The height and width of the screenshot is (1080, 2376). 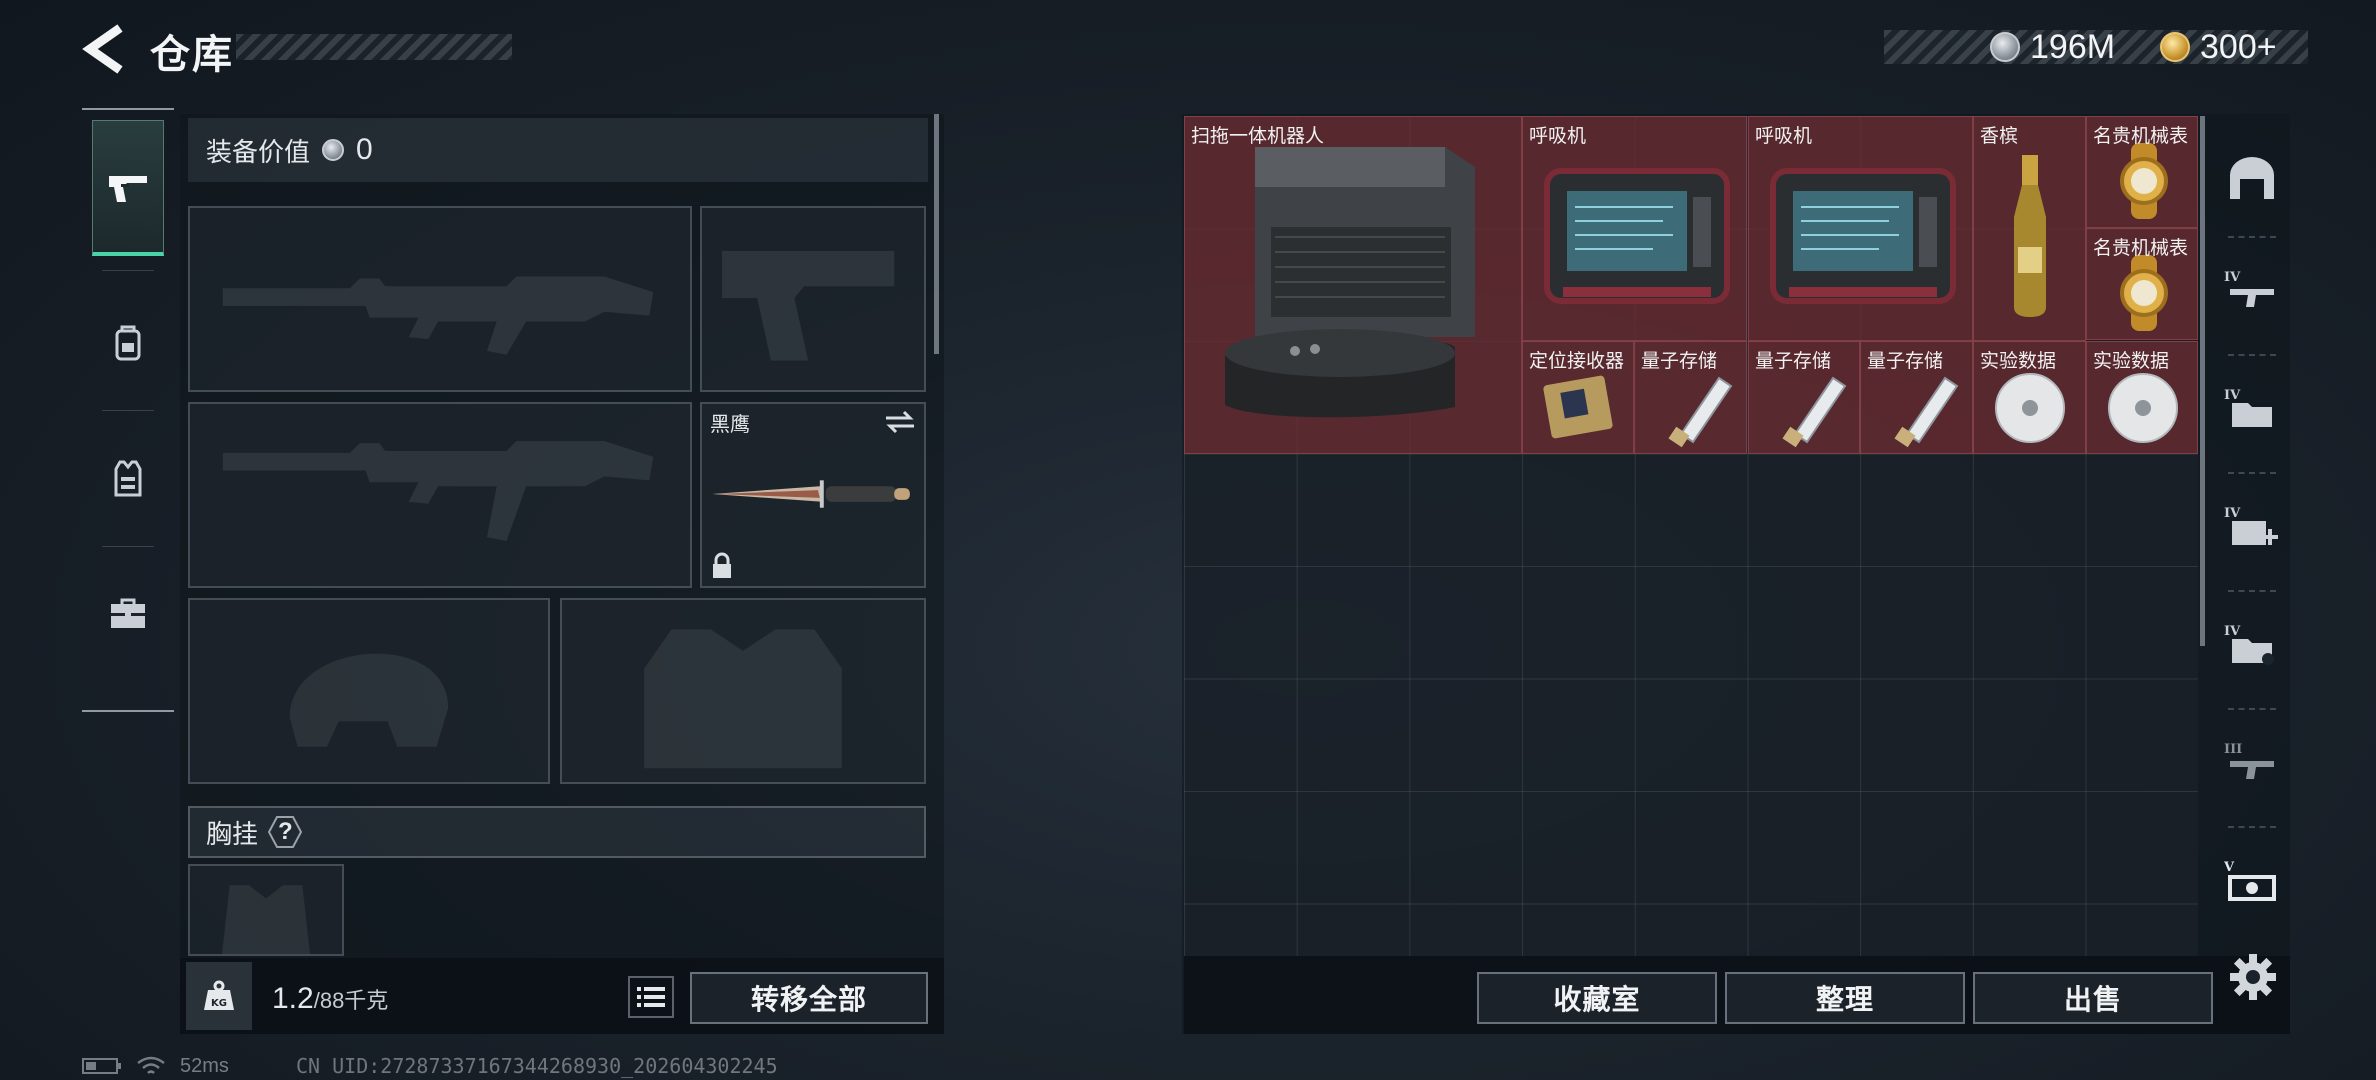 I want to click on pistol-icon, so click(x=128, y=188).